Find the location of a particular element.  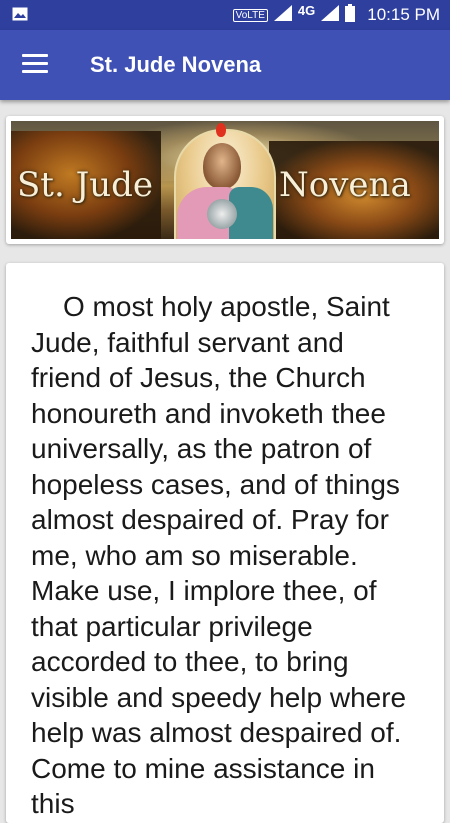

flame-icon is located at coordinates (221, 130).